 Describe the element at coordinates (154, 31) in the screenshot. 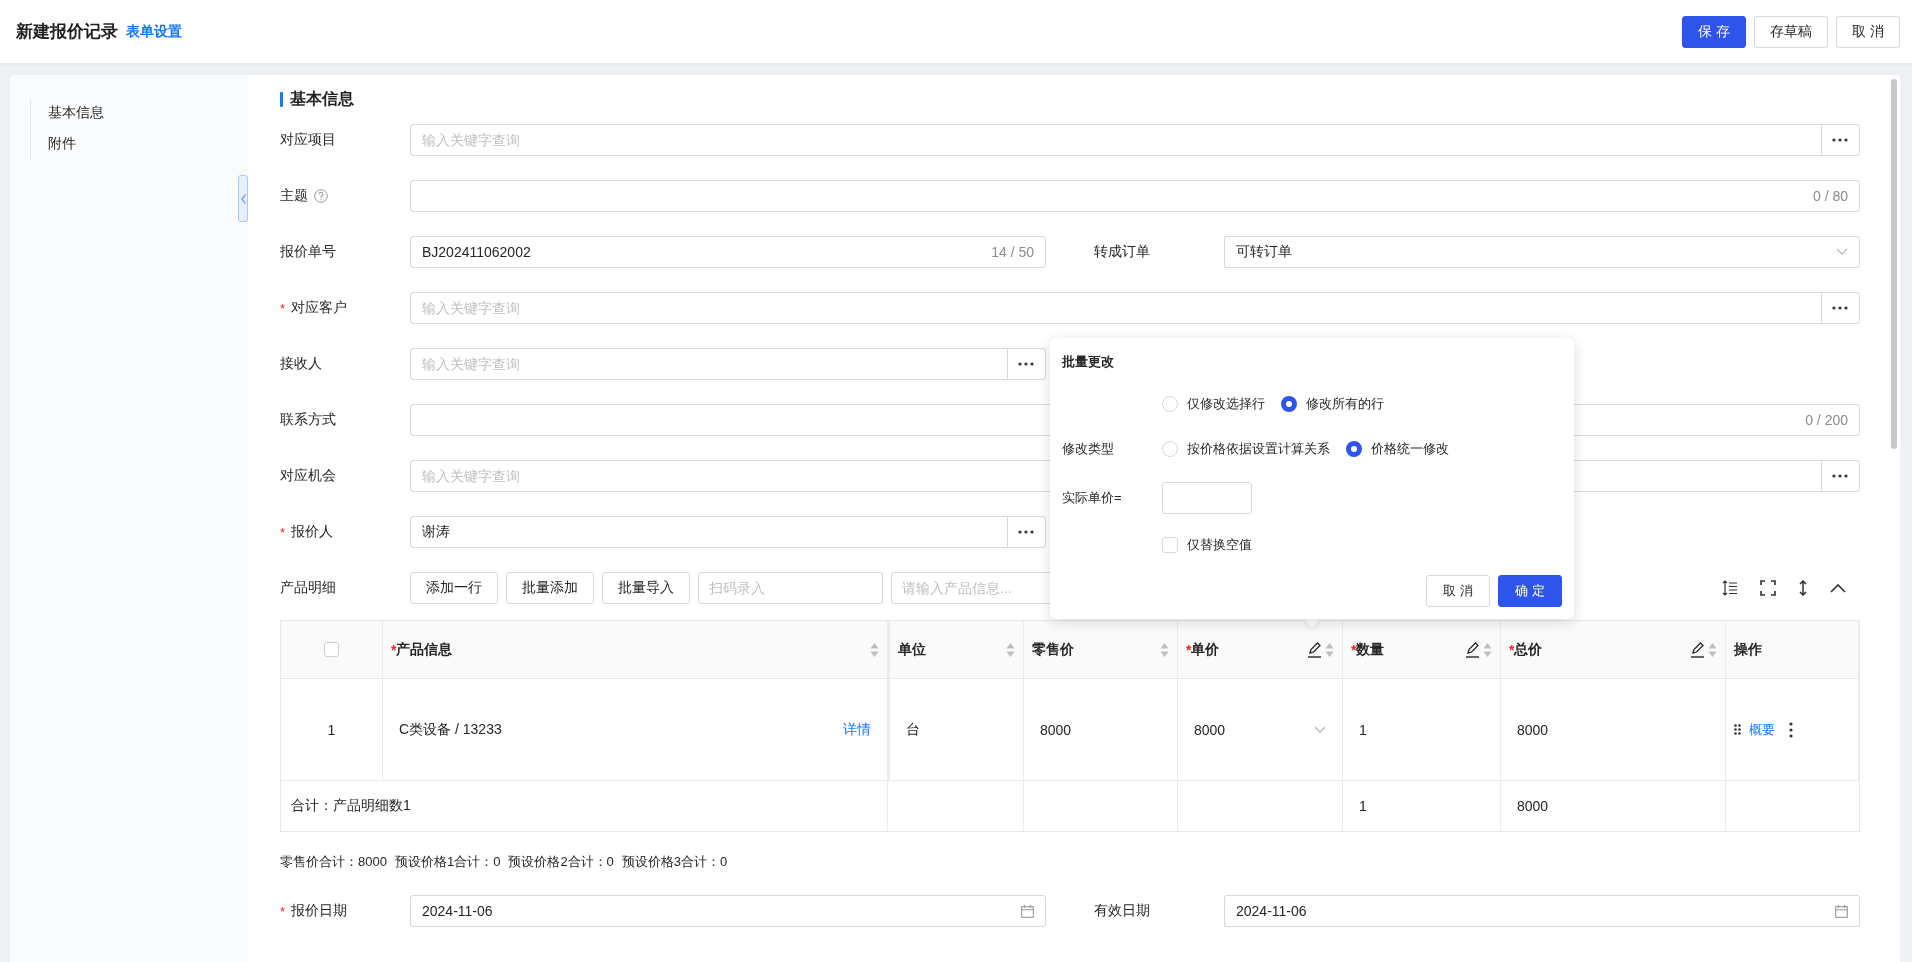

I see `form-settings-link: 表单设置` at that location.